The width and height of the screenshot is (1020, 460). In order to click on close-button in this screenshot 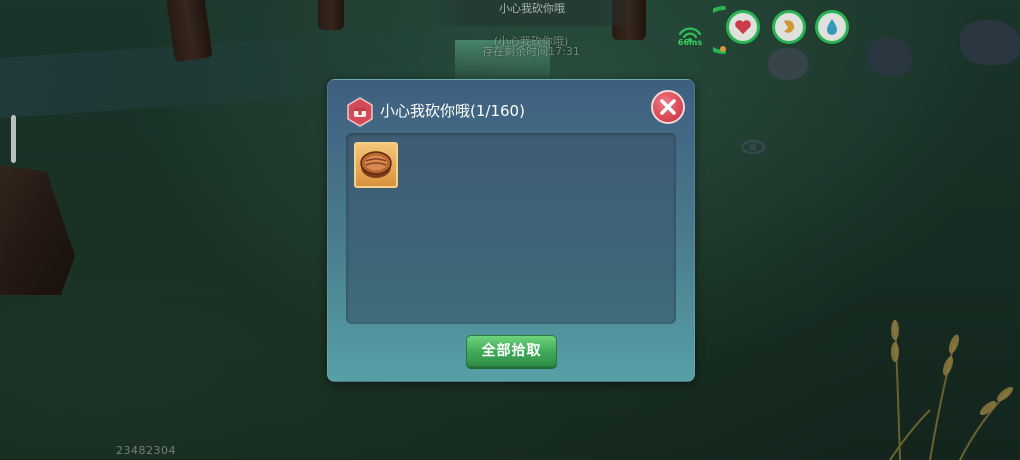, I will do `click(668, 107)`.